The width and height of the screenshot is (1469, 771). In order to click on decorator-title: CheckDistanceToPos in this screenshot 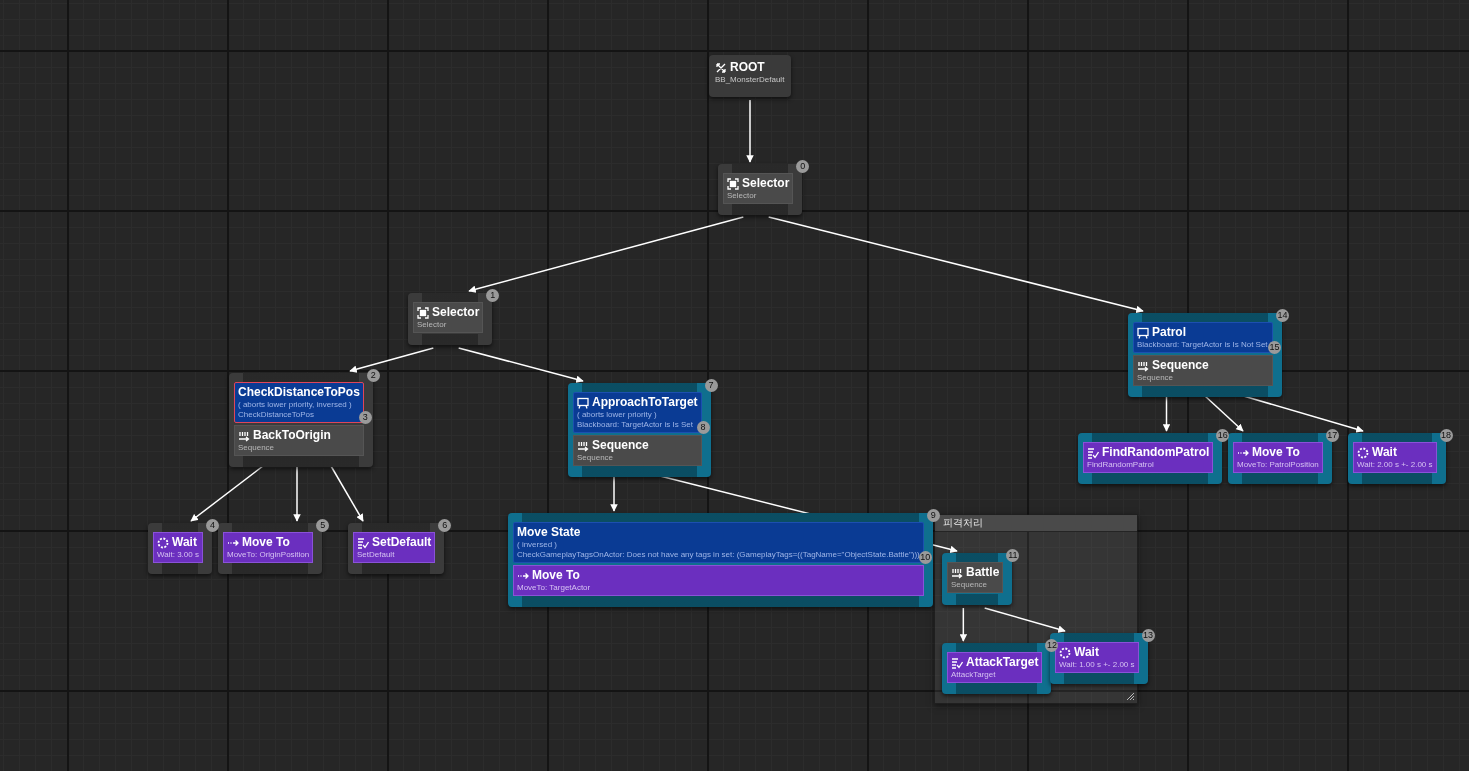, I will do `click(299, 392)`.